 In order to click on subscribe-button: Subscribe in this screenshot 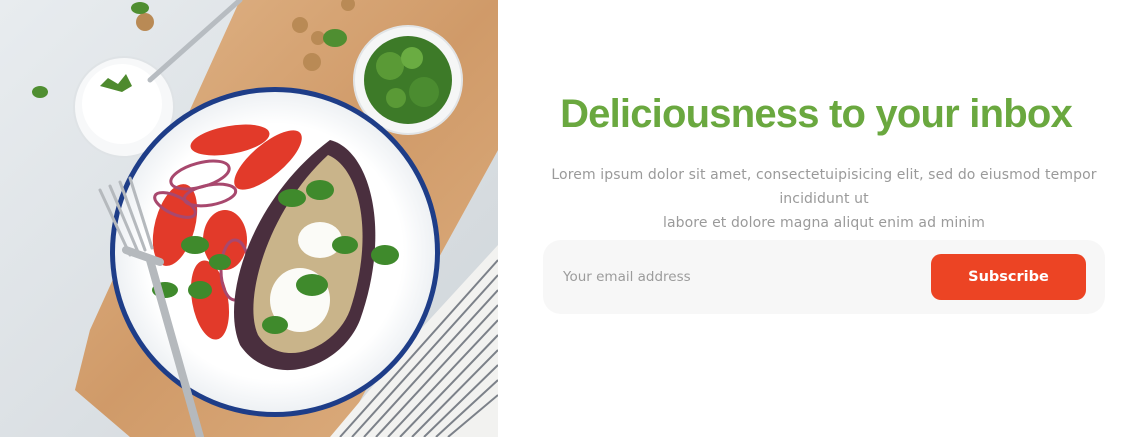, I will do `click(1008, 277)`.